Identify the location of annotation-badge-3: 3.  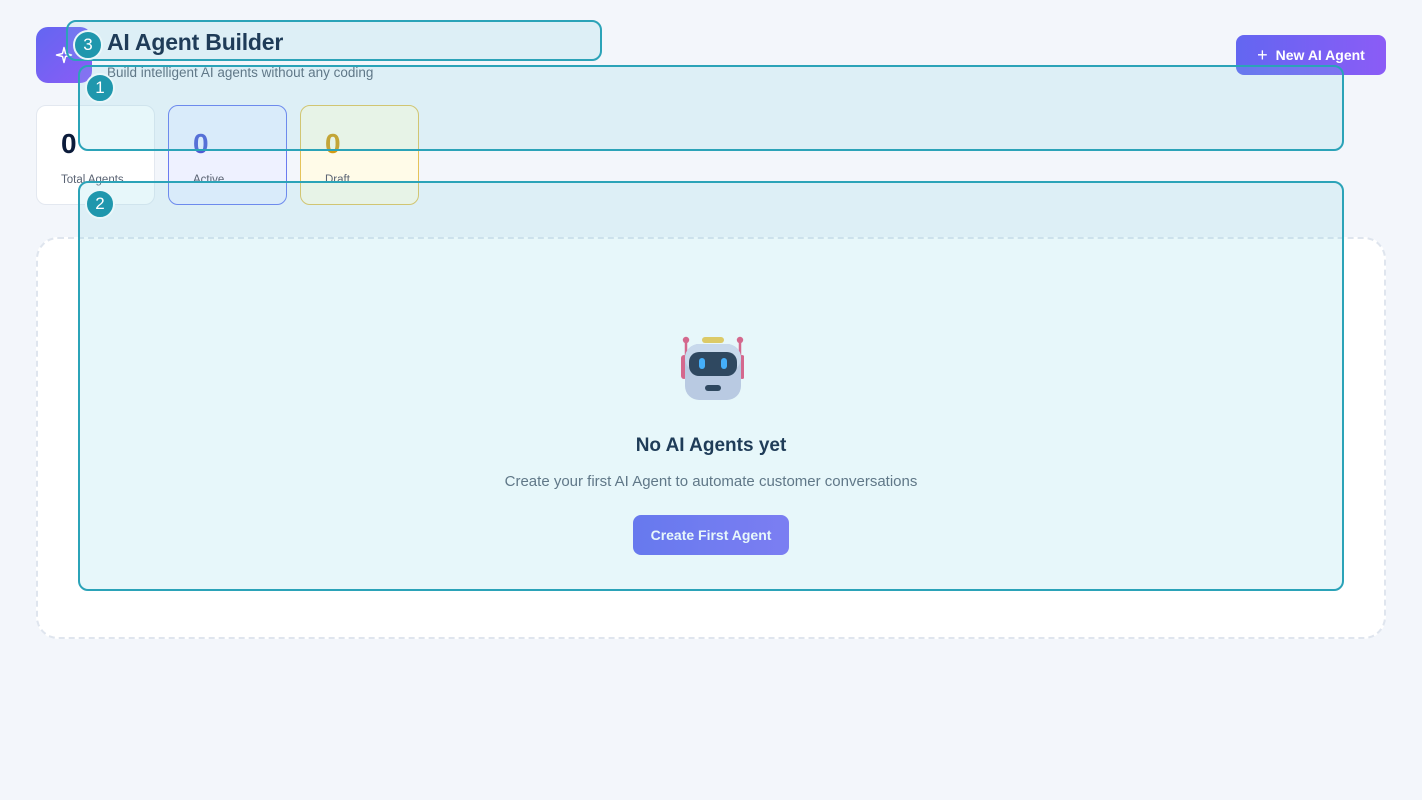
(88, 45).